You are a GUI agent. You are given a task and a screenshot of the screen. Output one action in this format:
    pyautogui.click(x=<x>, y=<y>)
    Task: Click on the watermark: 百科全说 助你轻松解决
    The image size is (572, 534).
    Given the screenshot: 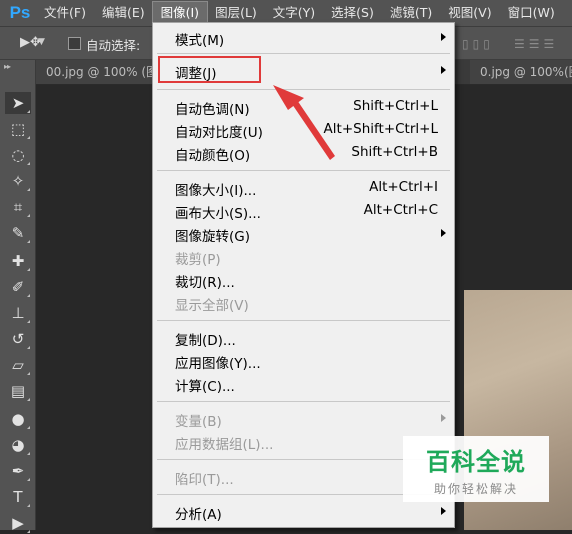 What is the action you would take?
    pyautogui.click(x=476, y=469)
    